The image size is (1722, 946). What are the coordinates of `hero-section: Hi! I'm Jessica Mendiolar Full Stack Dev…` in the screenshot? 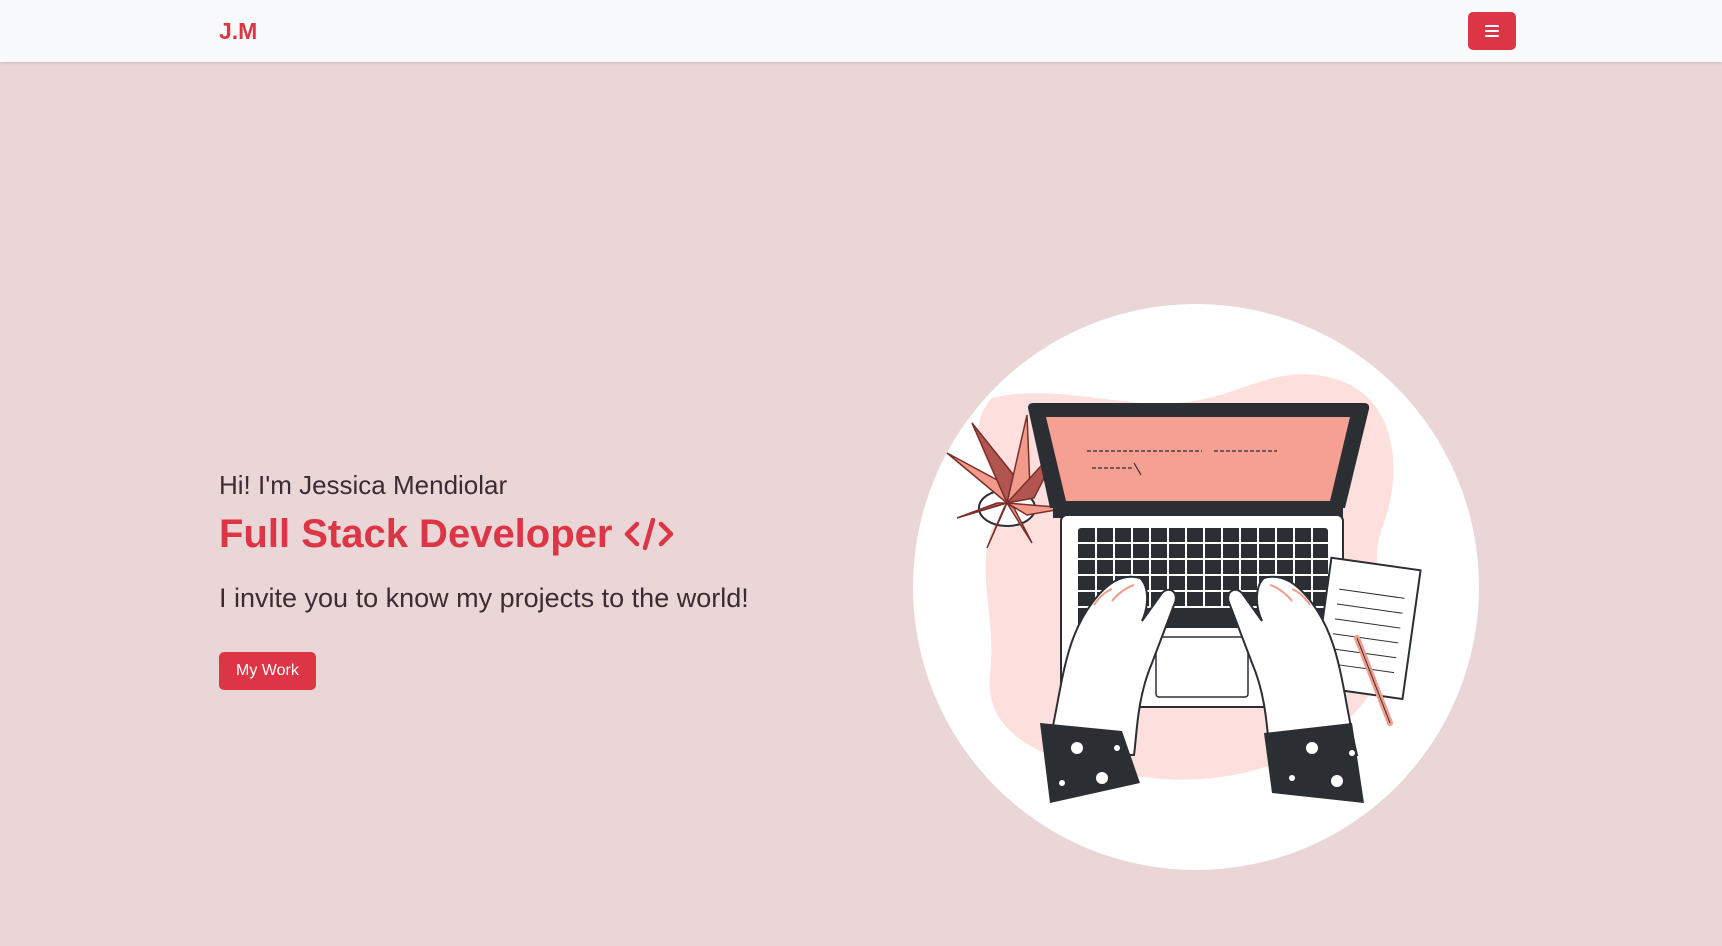 It's located at (529, 580).